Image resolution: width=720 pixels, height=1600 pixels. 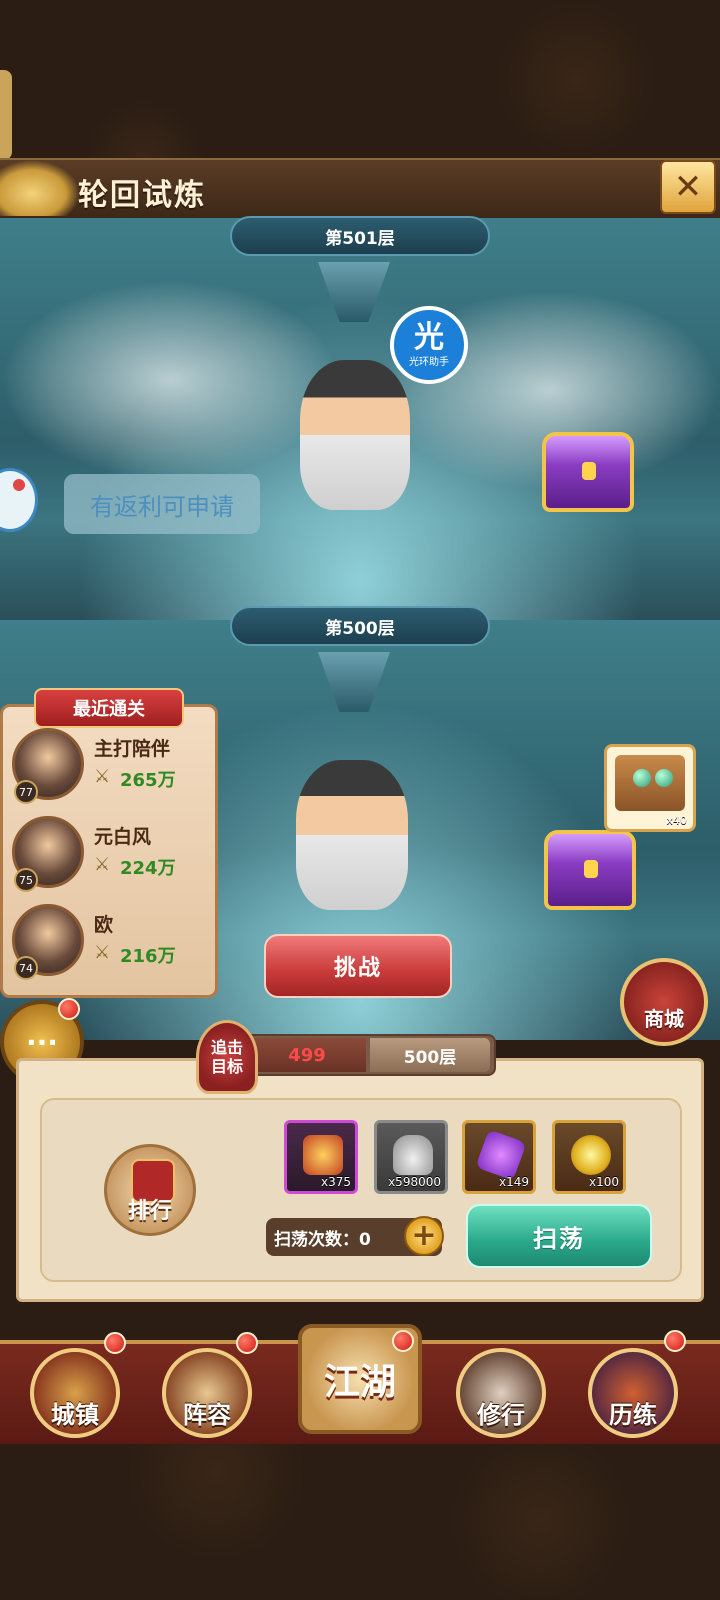 I want to click on player-level: 75, so click(x=26, y=880).